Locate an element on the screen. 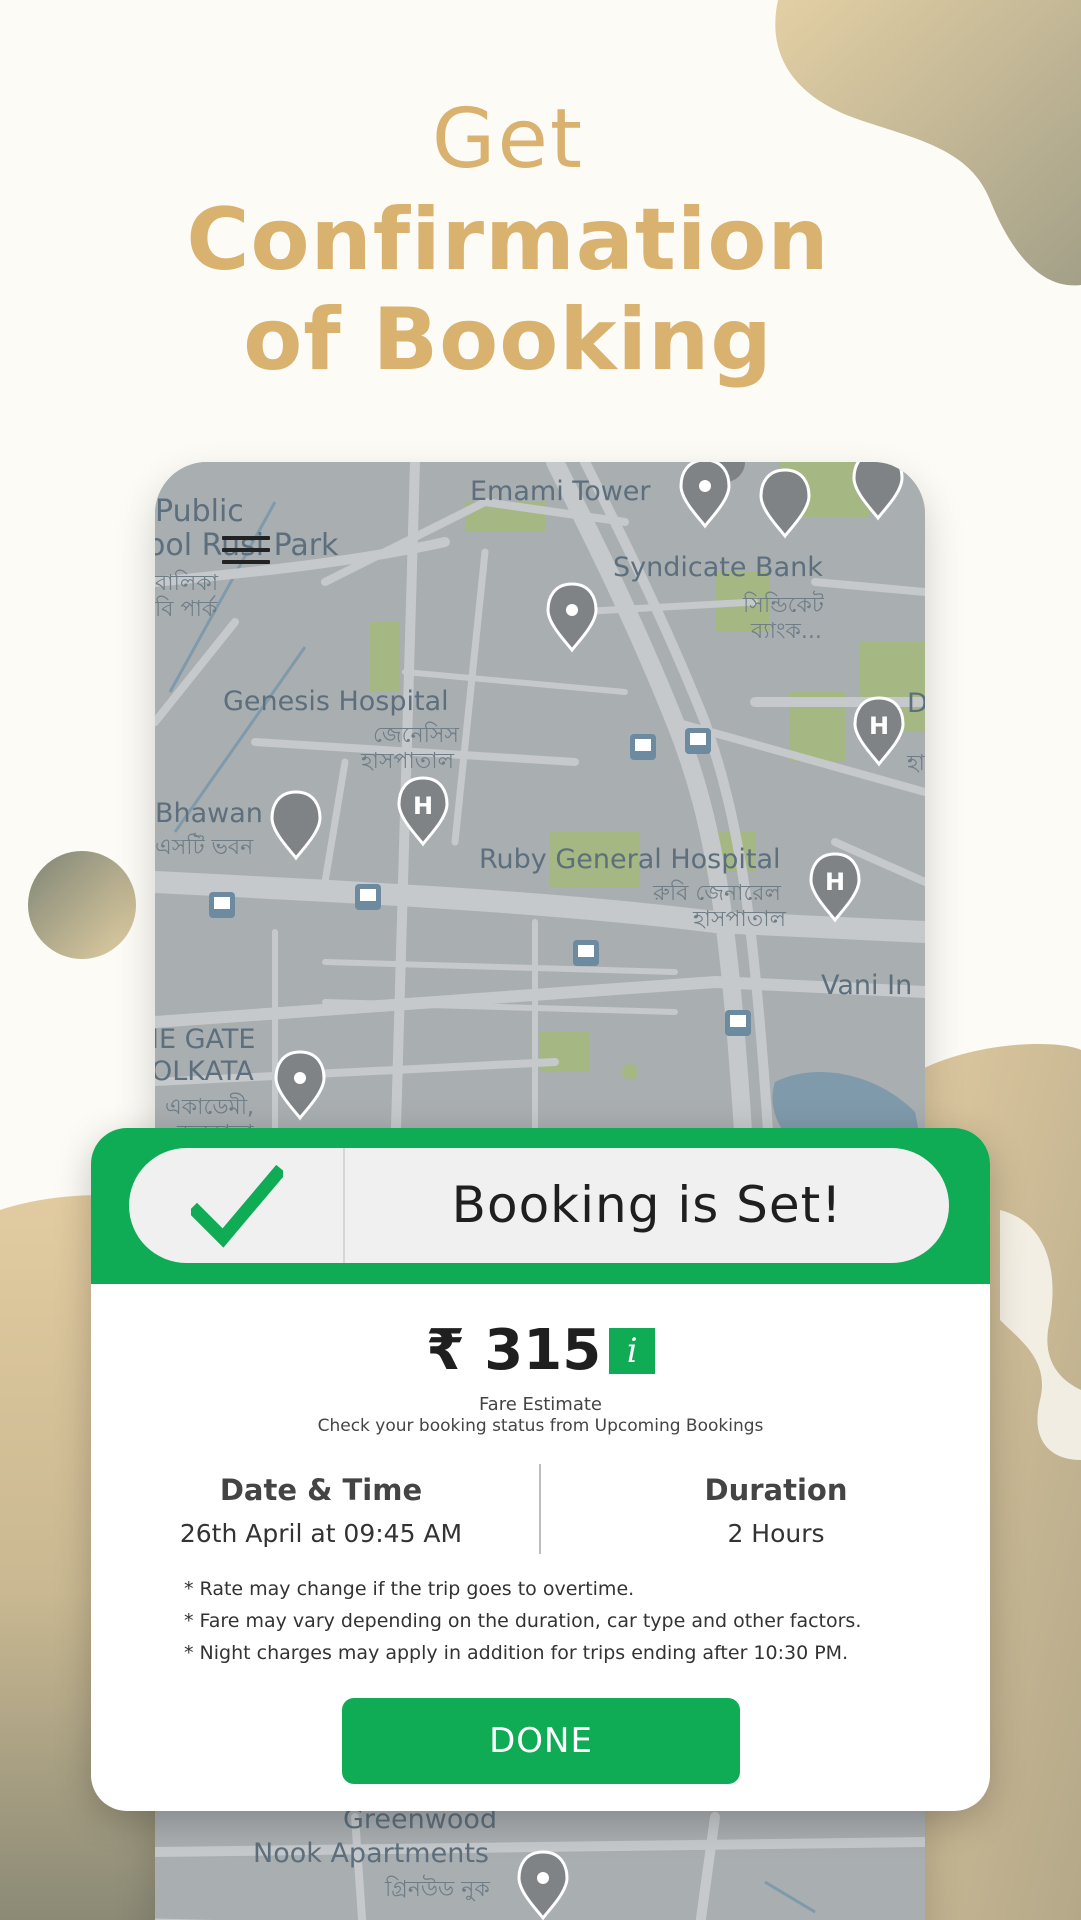  column-divider is located at coordinates (540, 1509).